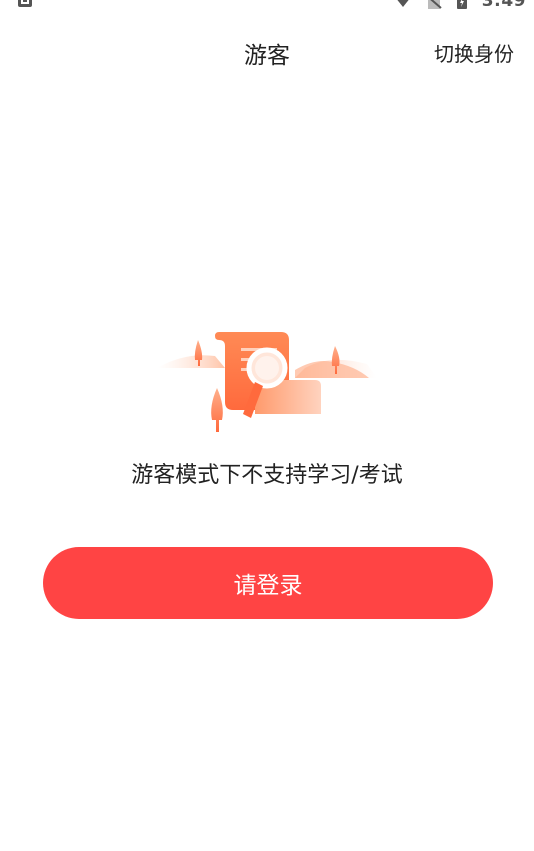  Describe the element at coordinates (474, 52) in the screenshot. I see `switch-identity-button: 切换身份` at that location.